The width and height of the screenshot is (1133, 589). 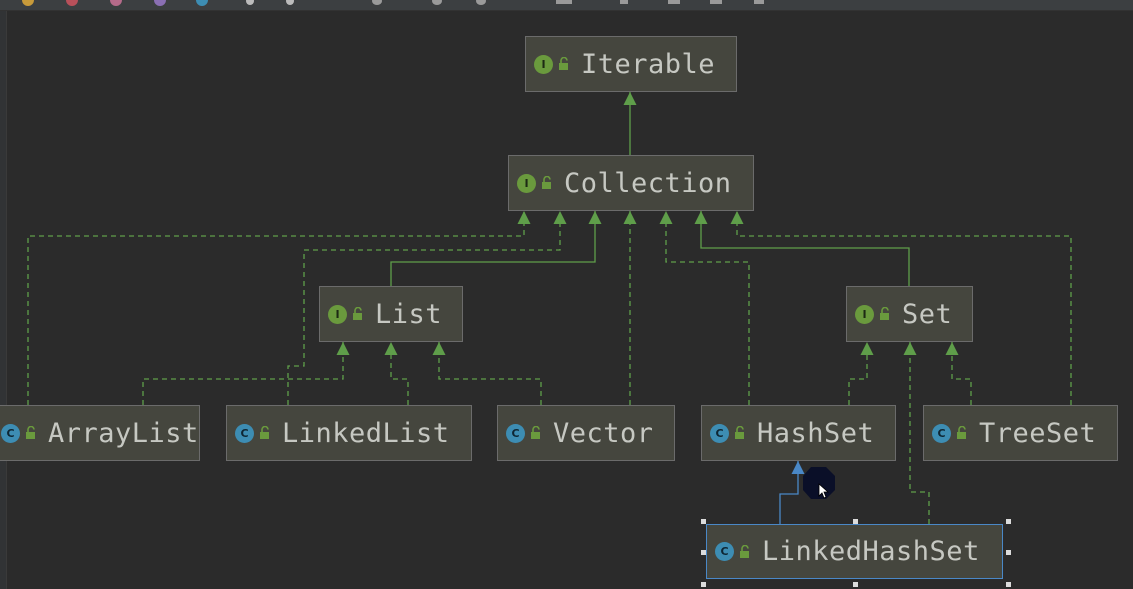 I want to click on node-arraylist: C ArrayList, so click(x=100, y=433).